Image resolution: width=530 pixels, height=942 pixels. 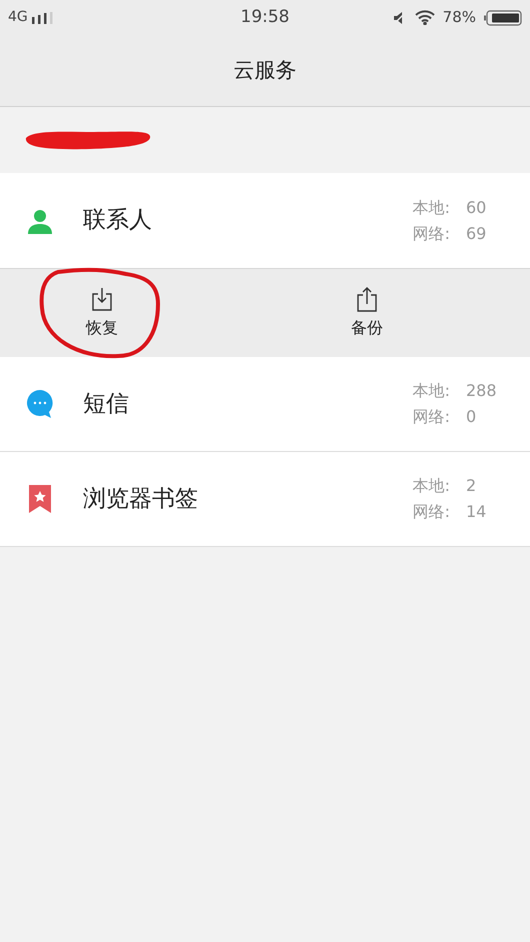 I want to click on row-title: 短信, so click(x=106, y=404).